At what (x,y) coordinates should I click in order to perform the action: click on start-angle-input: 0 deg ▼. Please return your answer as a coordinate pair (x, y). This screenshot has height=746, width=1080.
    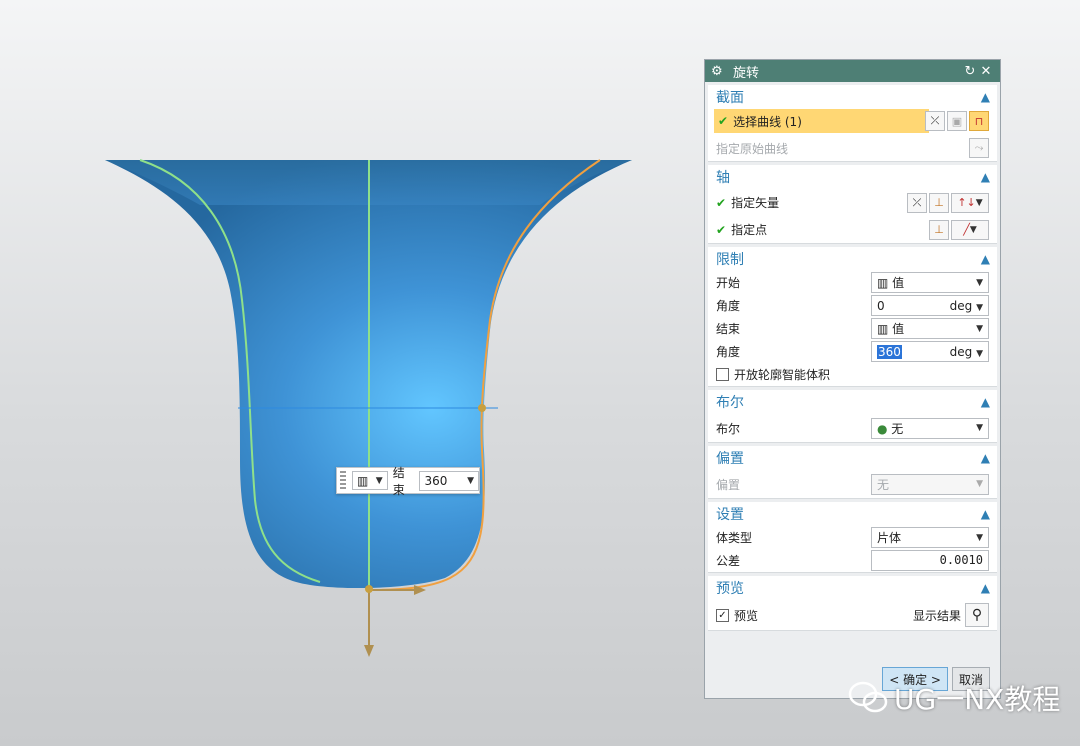
    Looking at the image, I should click on (930, 305).